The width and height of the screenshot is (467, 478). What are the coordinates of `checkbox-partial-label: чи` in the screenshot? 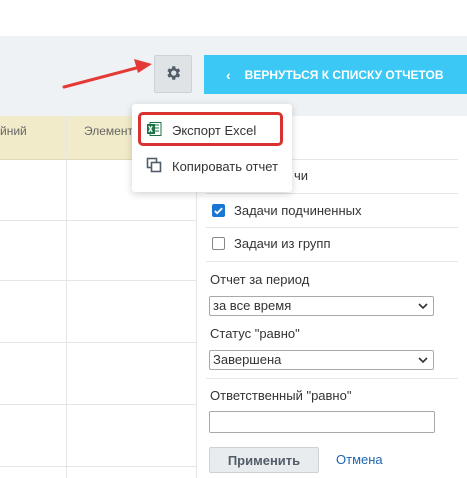 It's located at (301, 175).